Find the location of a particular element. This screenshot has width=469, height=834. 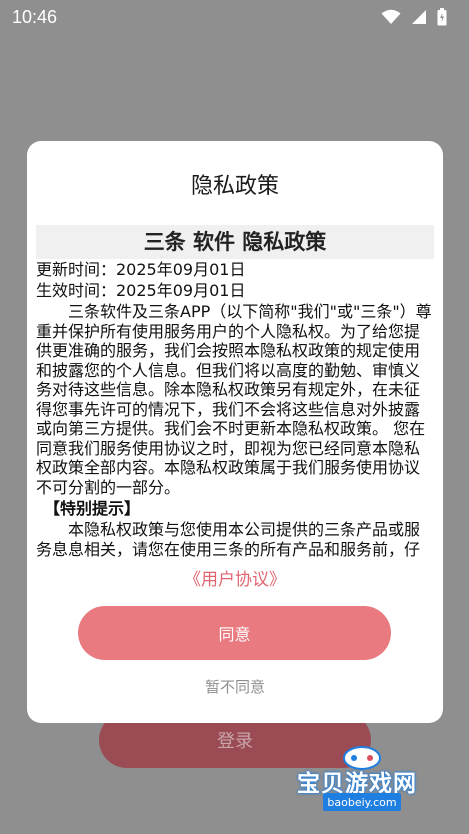

dialog-title: 隐私政策 is located at coordinates (234, 186).